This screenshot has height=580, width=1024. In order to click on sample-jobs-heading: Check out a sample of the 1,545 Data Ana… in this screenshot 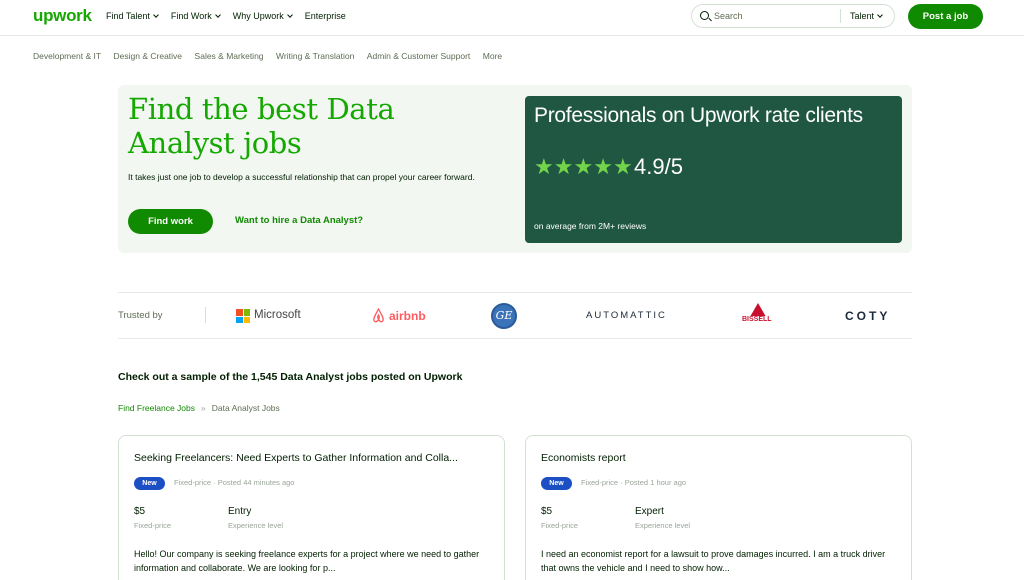, I will do `click(290, 377)`.